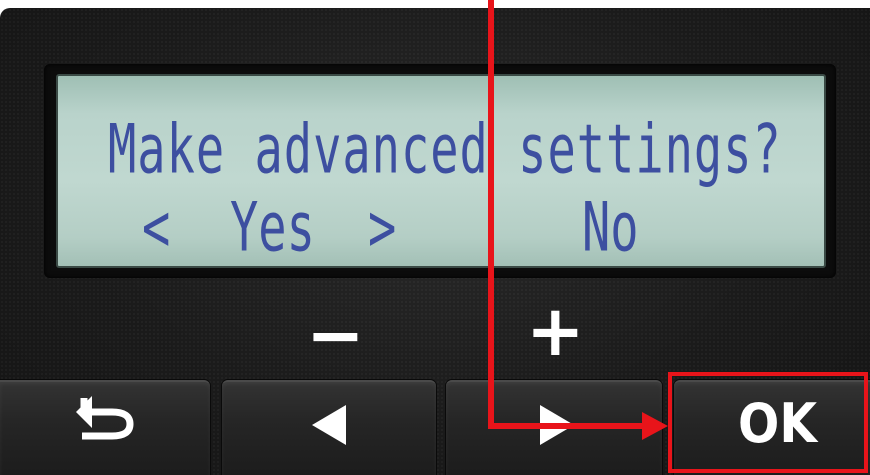 This screenshot has width=870, height=475. I want to click on lcd-prompt: Make advanced settings?, so click(445, 150).